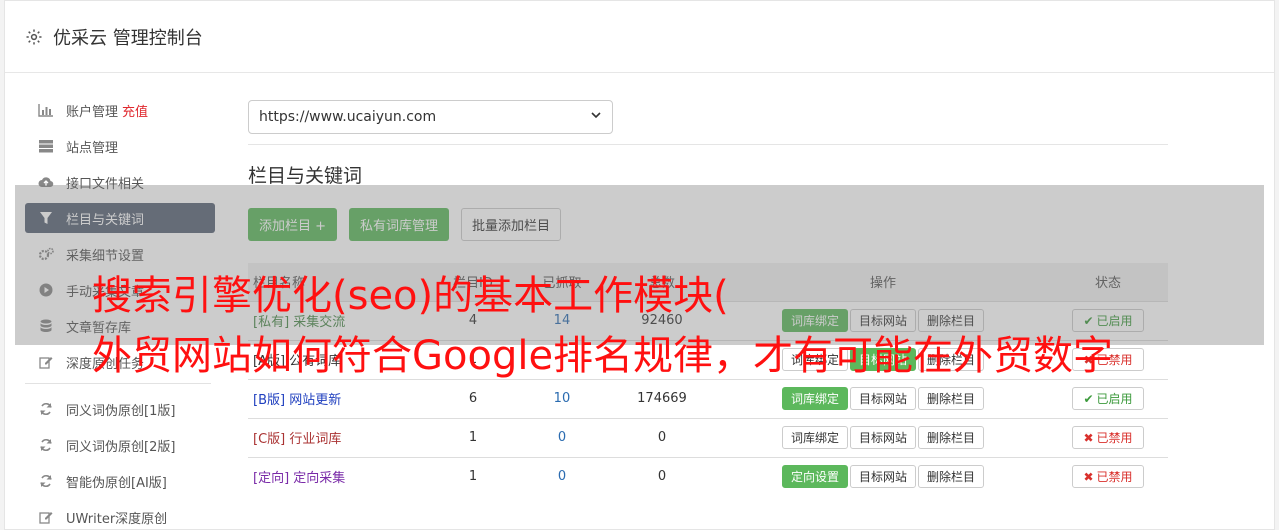 The image size is (1279, 530). I want to click on cell-id: 6, so click(473, 398).